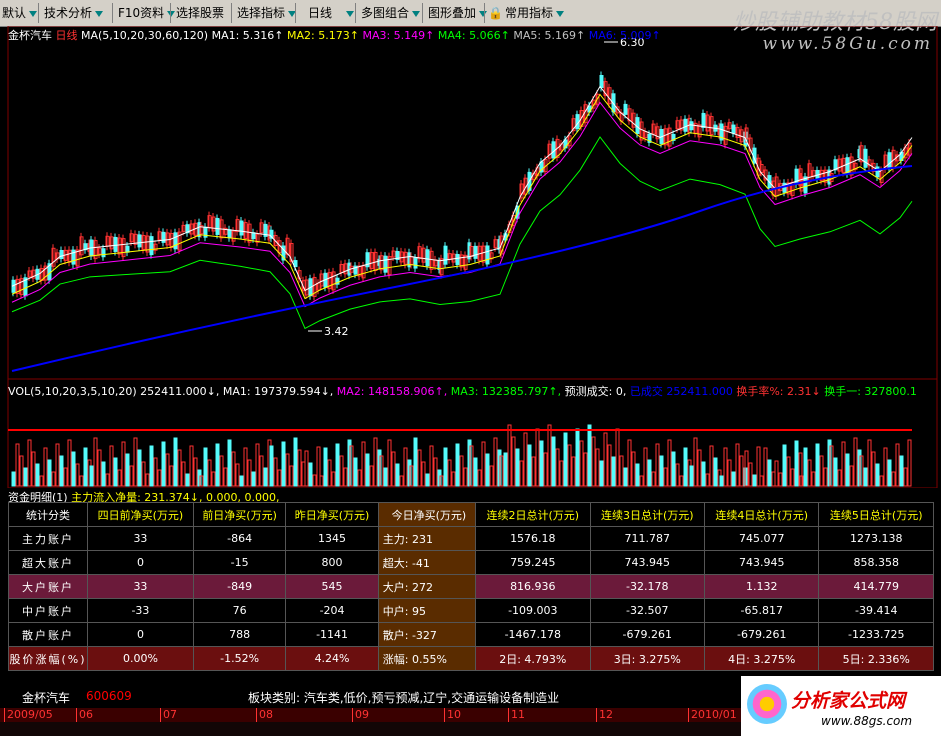  I want to click on table-cell: 858.358, so click(876, 562).